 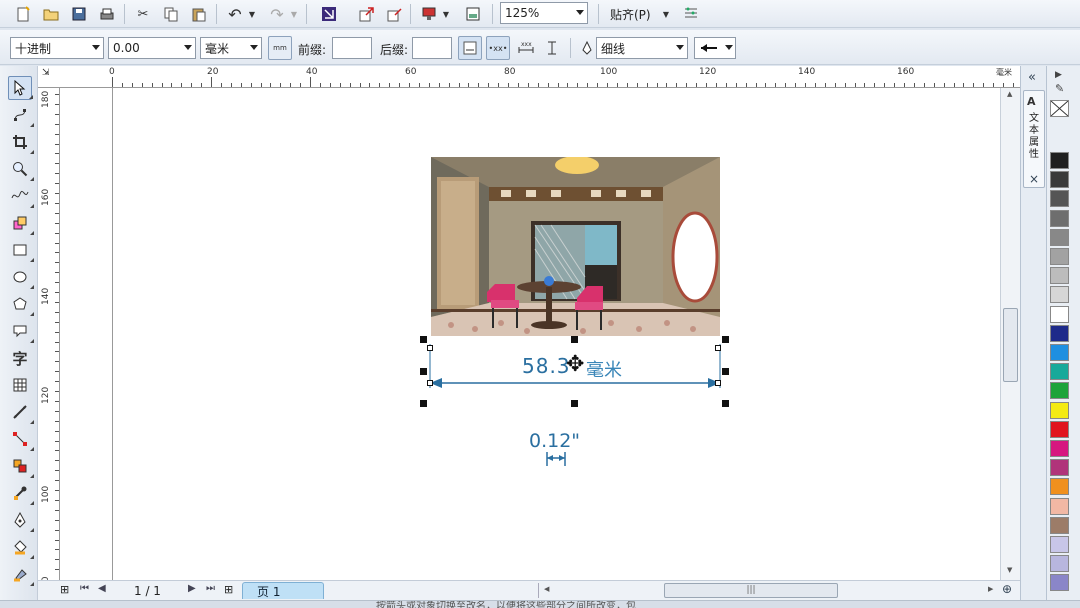 What do you see at coordinates (529, 77) in the screenshot?
I see `horizontal-ruler: ⇲ 0 20 40 60 80 100 120 140 160 毫米` at bounding box center [529, 77].